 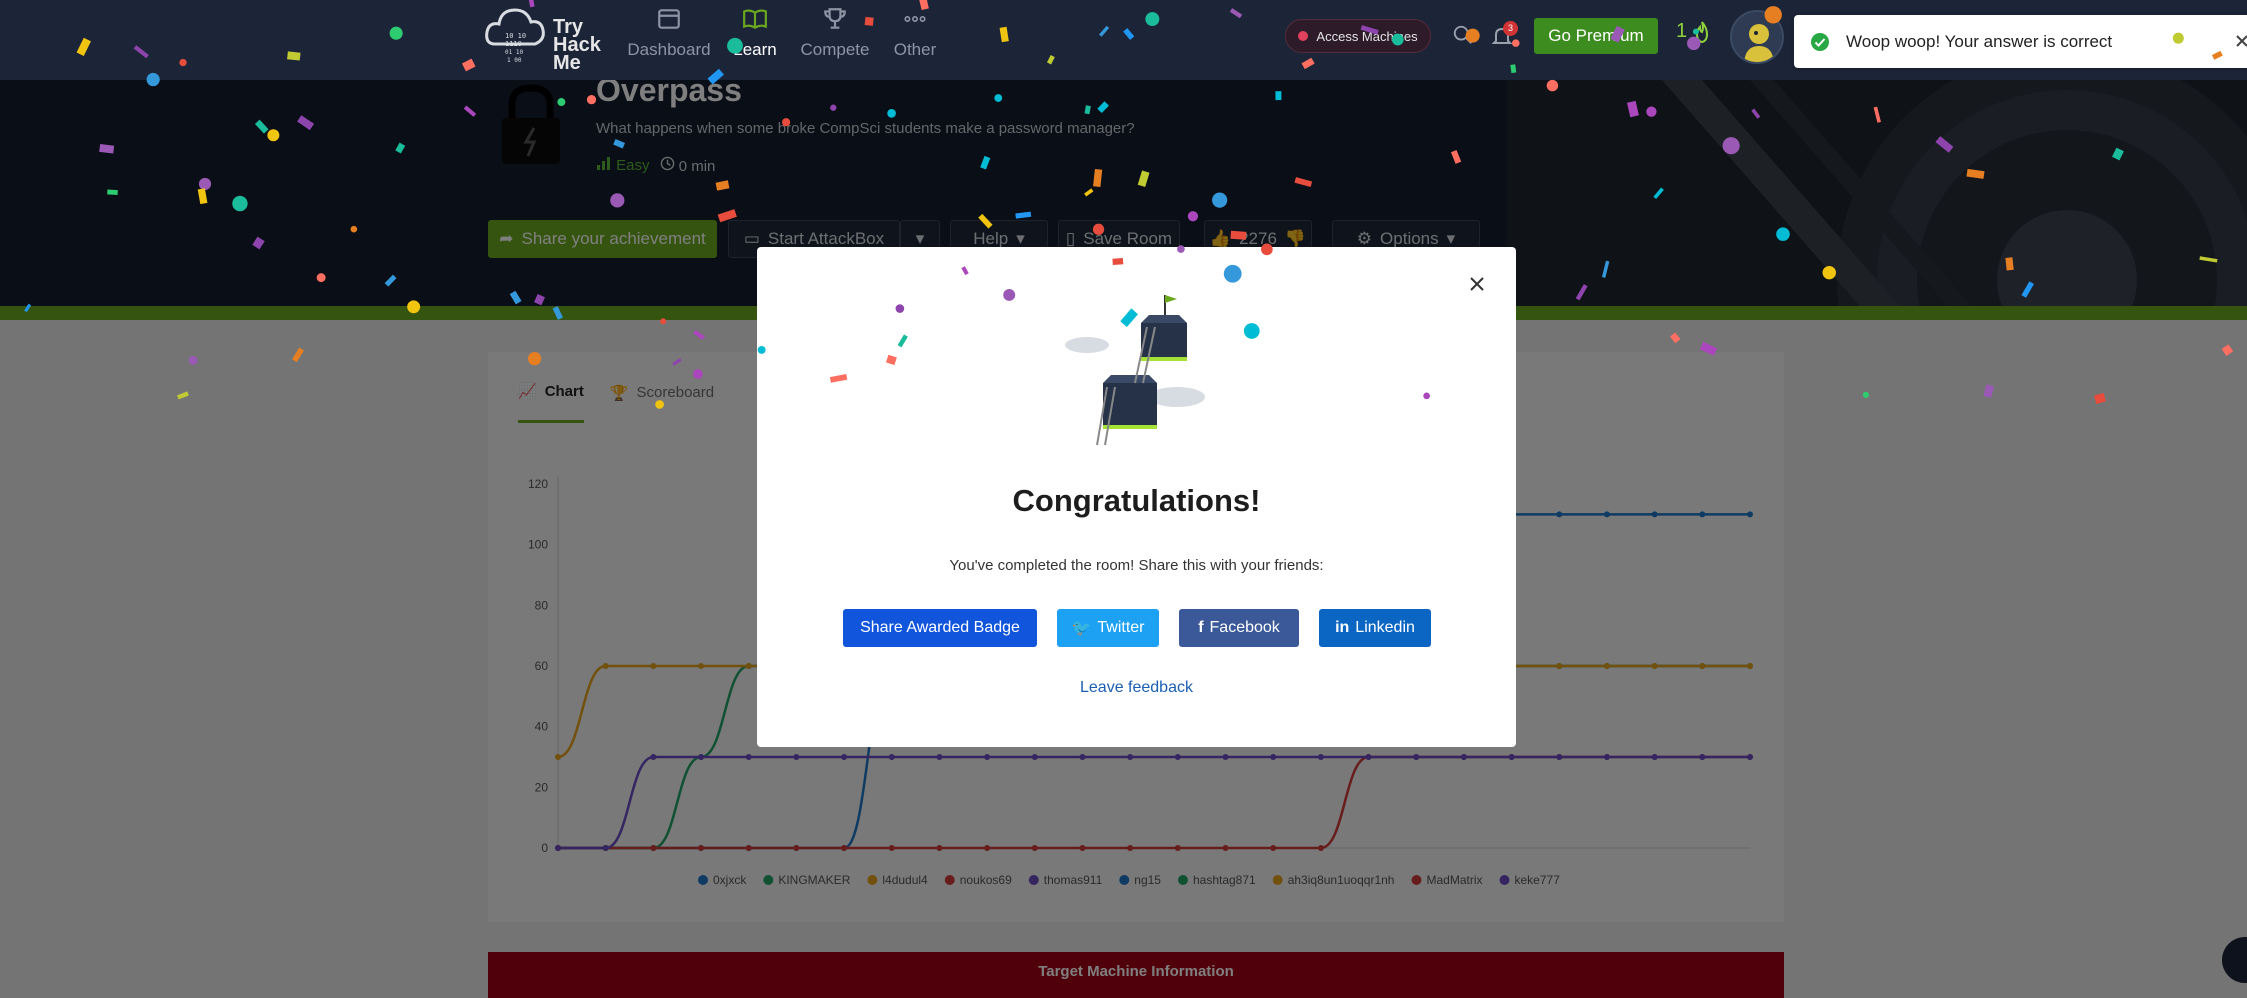 I want to click on success-toast: Woop woop! Your answer is correct, so click(x=2020, y=41).